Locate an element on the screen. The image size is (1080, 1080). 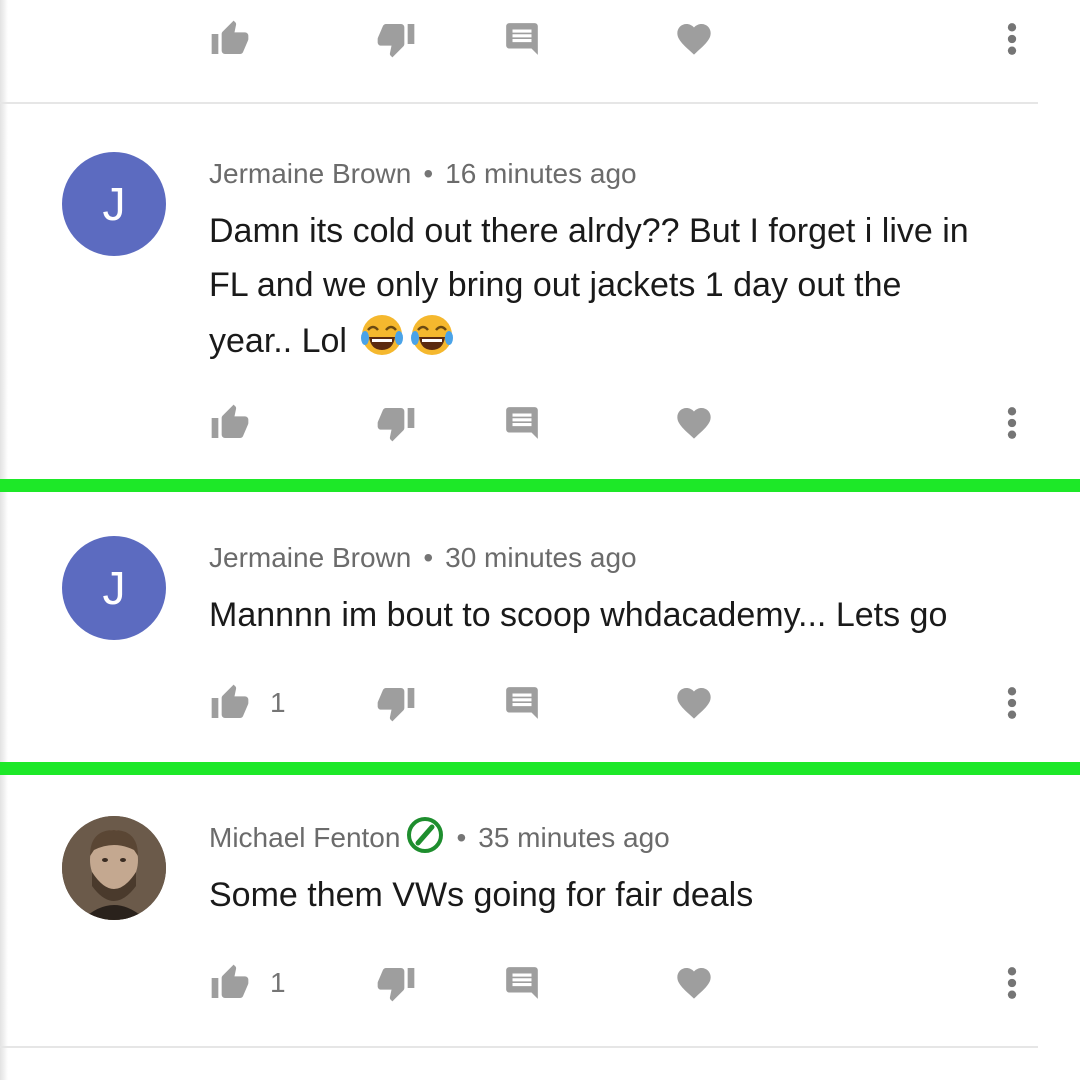
action-row-top is located at coordinates (540, 39).